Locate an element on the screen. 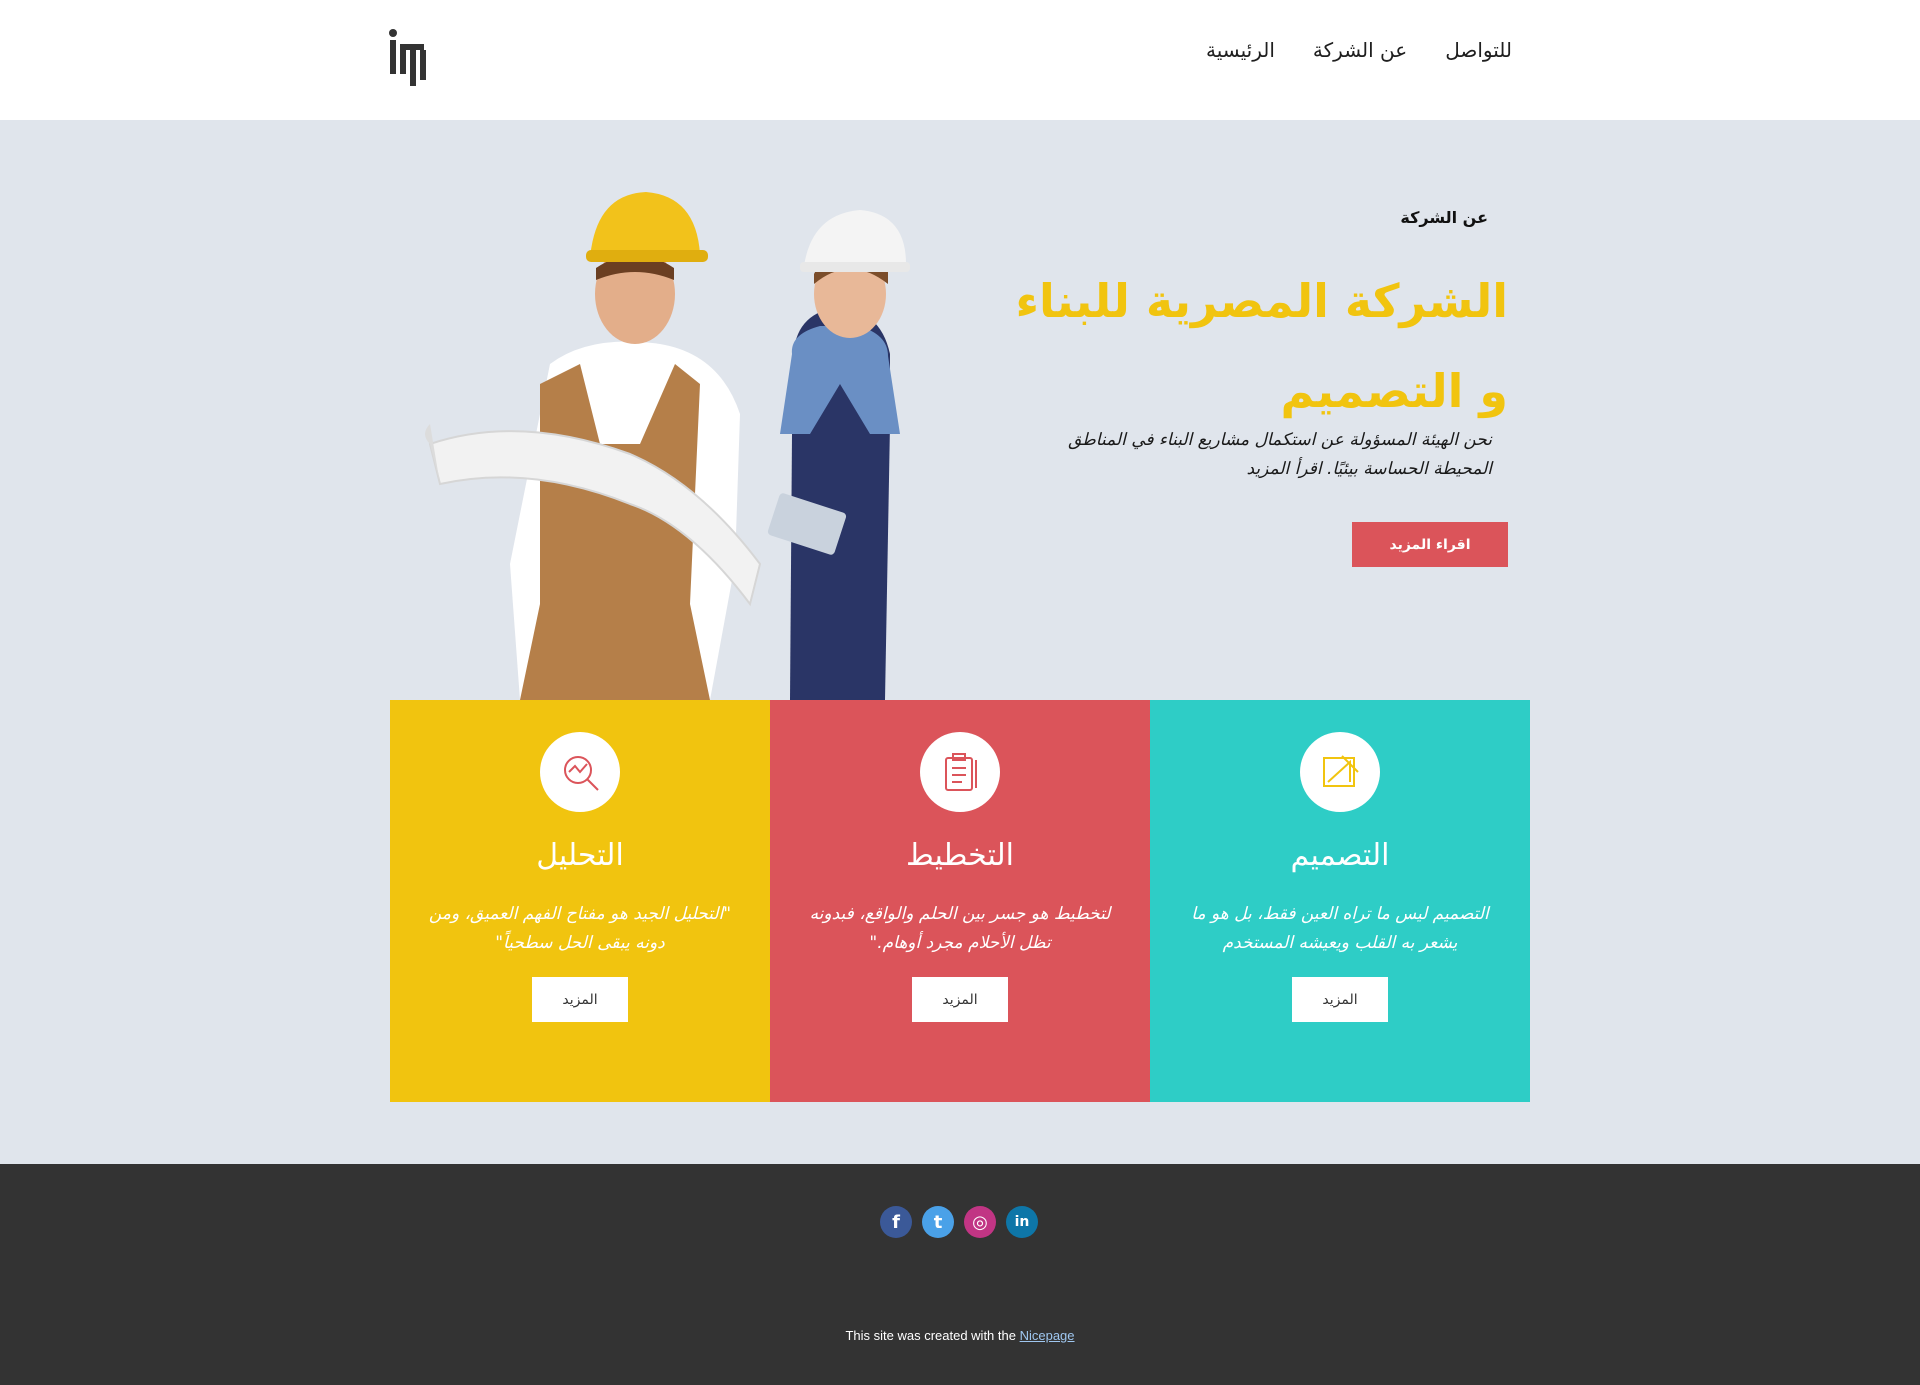 This screenshot has height=1385, width=1920. nav-about: عن الشركة is located at coordinates (1360, 50).